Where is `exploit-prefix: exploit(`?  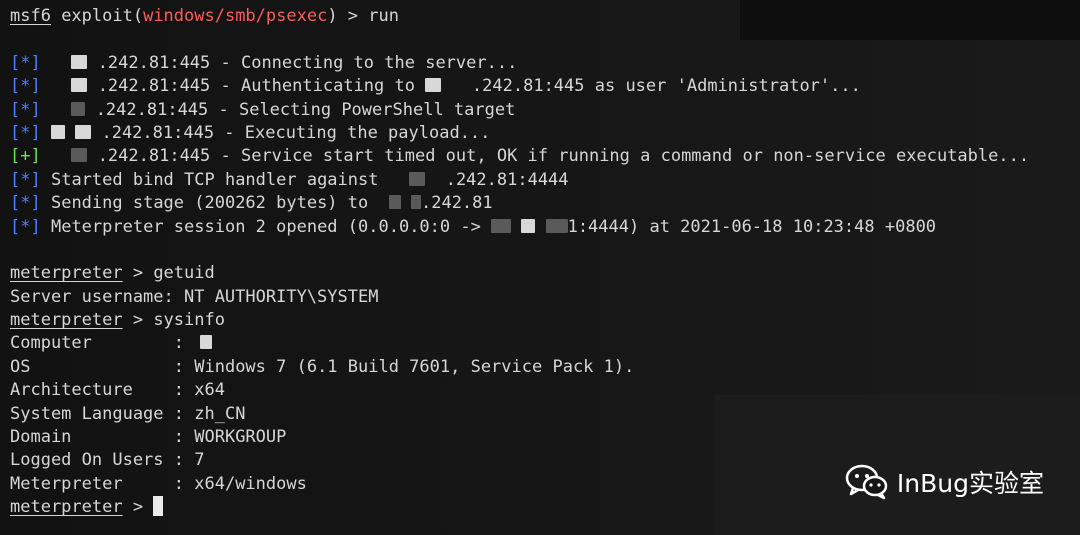
exploit-prefix: exploit( is located at coordinates (97, 16).